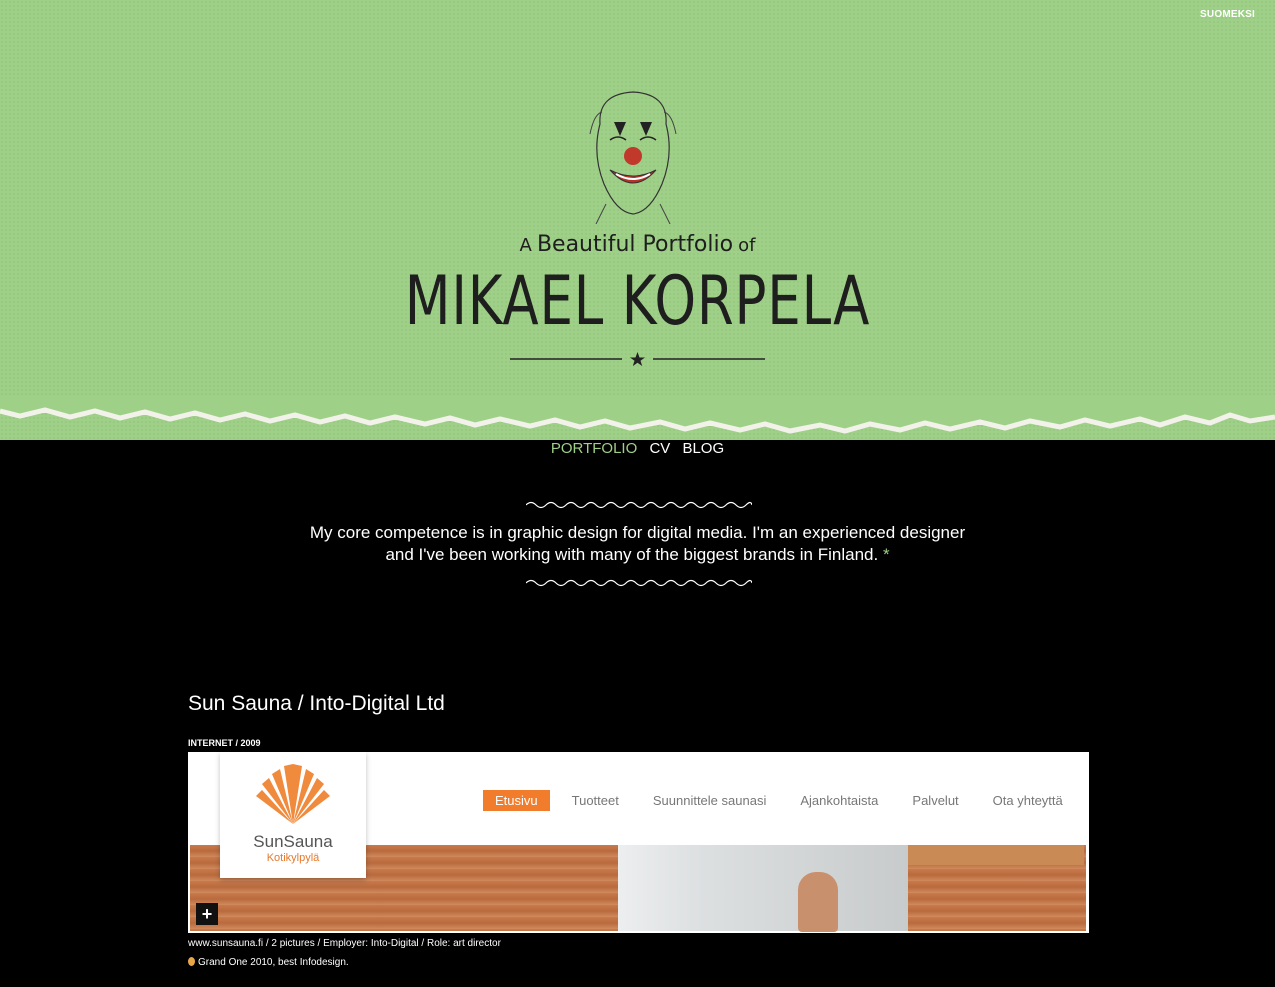 The width and height of the screenshot is (1275, 987). I want to click on clown-illustration, so click(633, 157).